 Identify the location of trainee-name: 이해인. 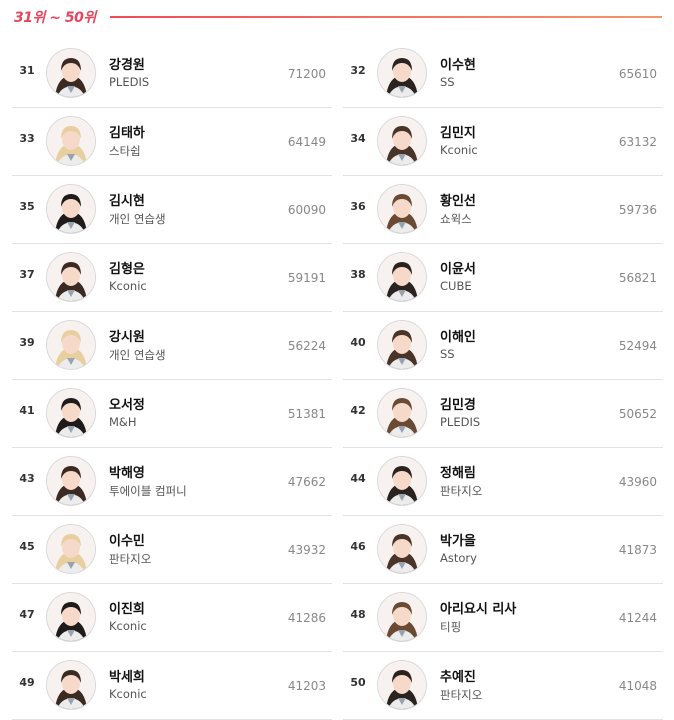
(458, 337).